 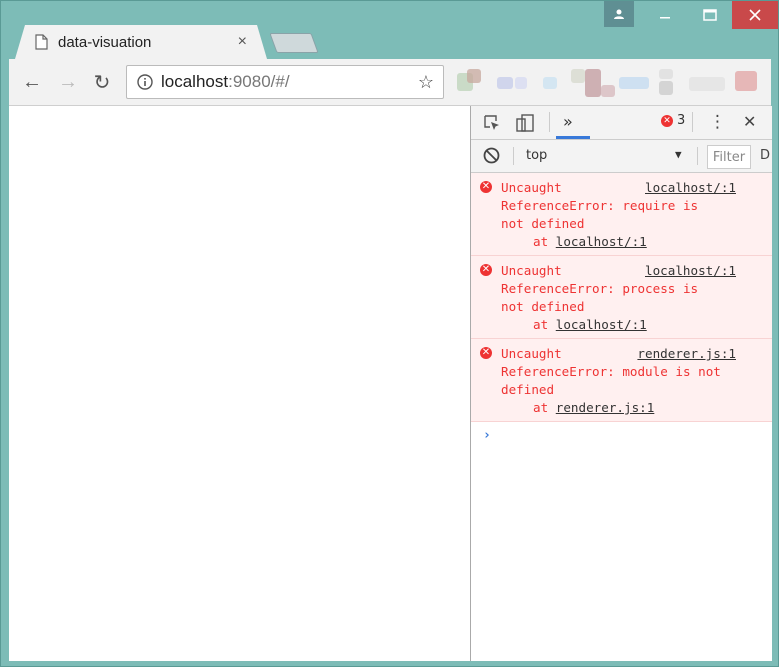 What do you see at coordinates (492, 123) in the screenshot?
I see `inspect-element-icon` at bounding box center [492, 123].